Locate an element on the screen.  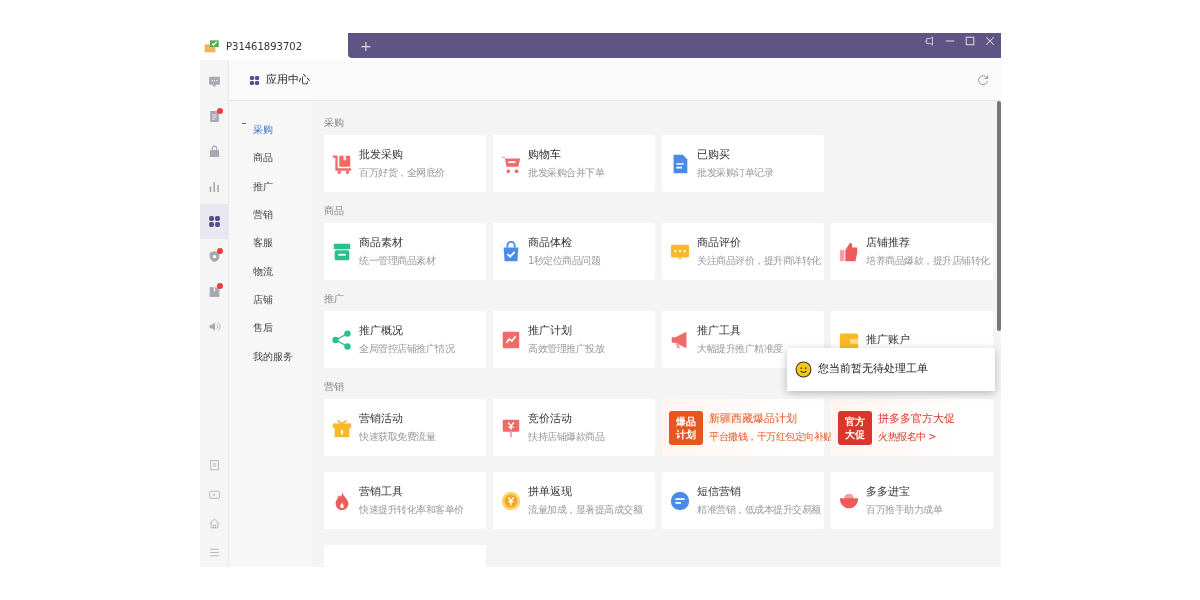
app-description: 百万推手助力成单 is located at coordinates (904, 509).